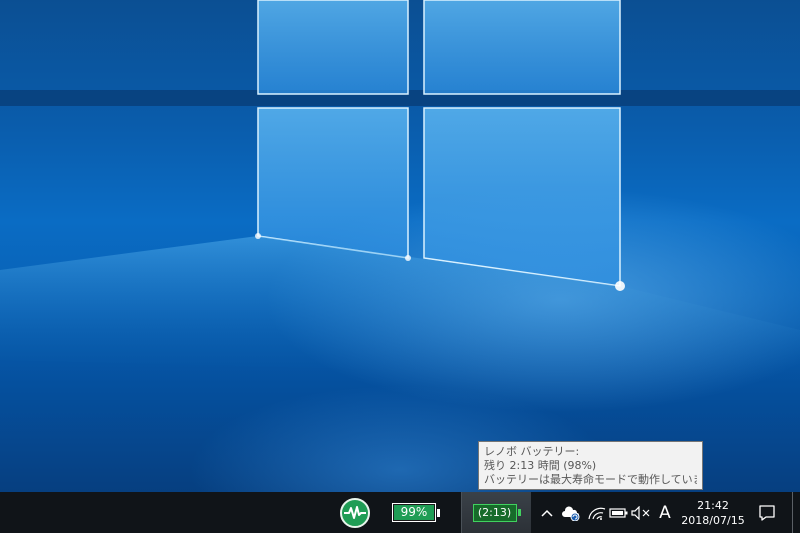 The height and width of the screenshot is (533, 800). I want to click on taskbar: 99% (2:13) A 21:42 2018/07/15, so click(400, 512).